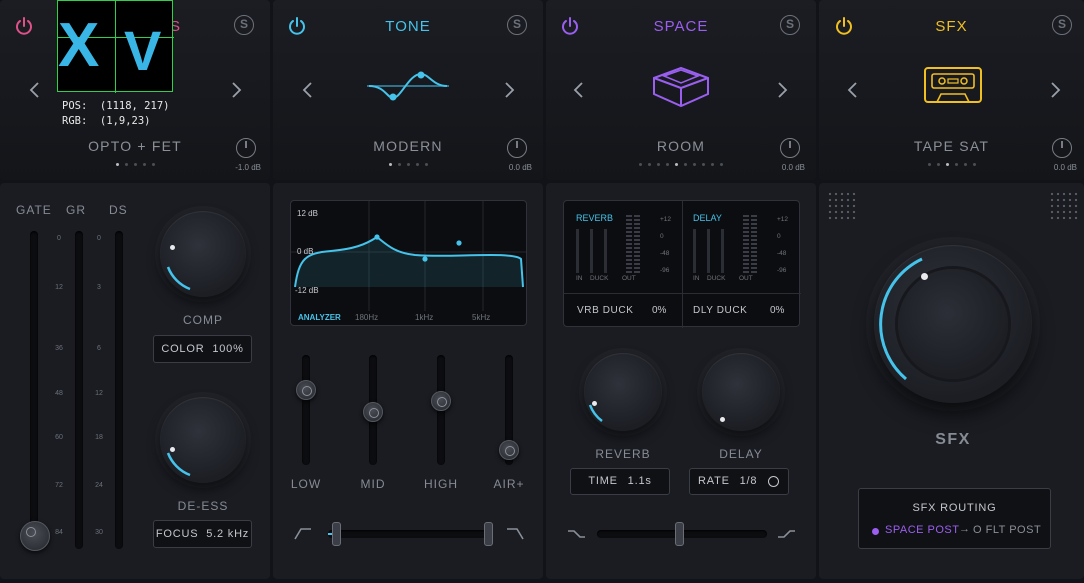 This screenshot has width=1084, height=583. Describe the element at coordinates (183, 349) in the screenshot. I see `color-label: COLOR` at that location.